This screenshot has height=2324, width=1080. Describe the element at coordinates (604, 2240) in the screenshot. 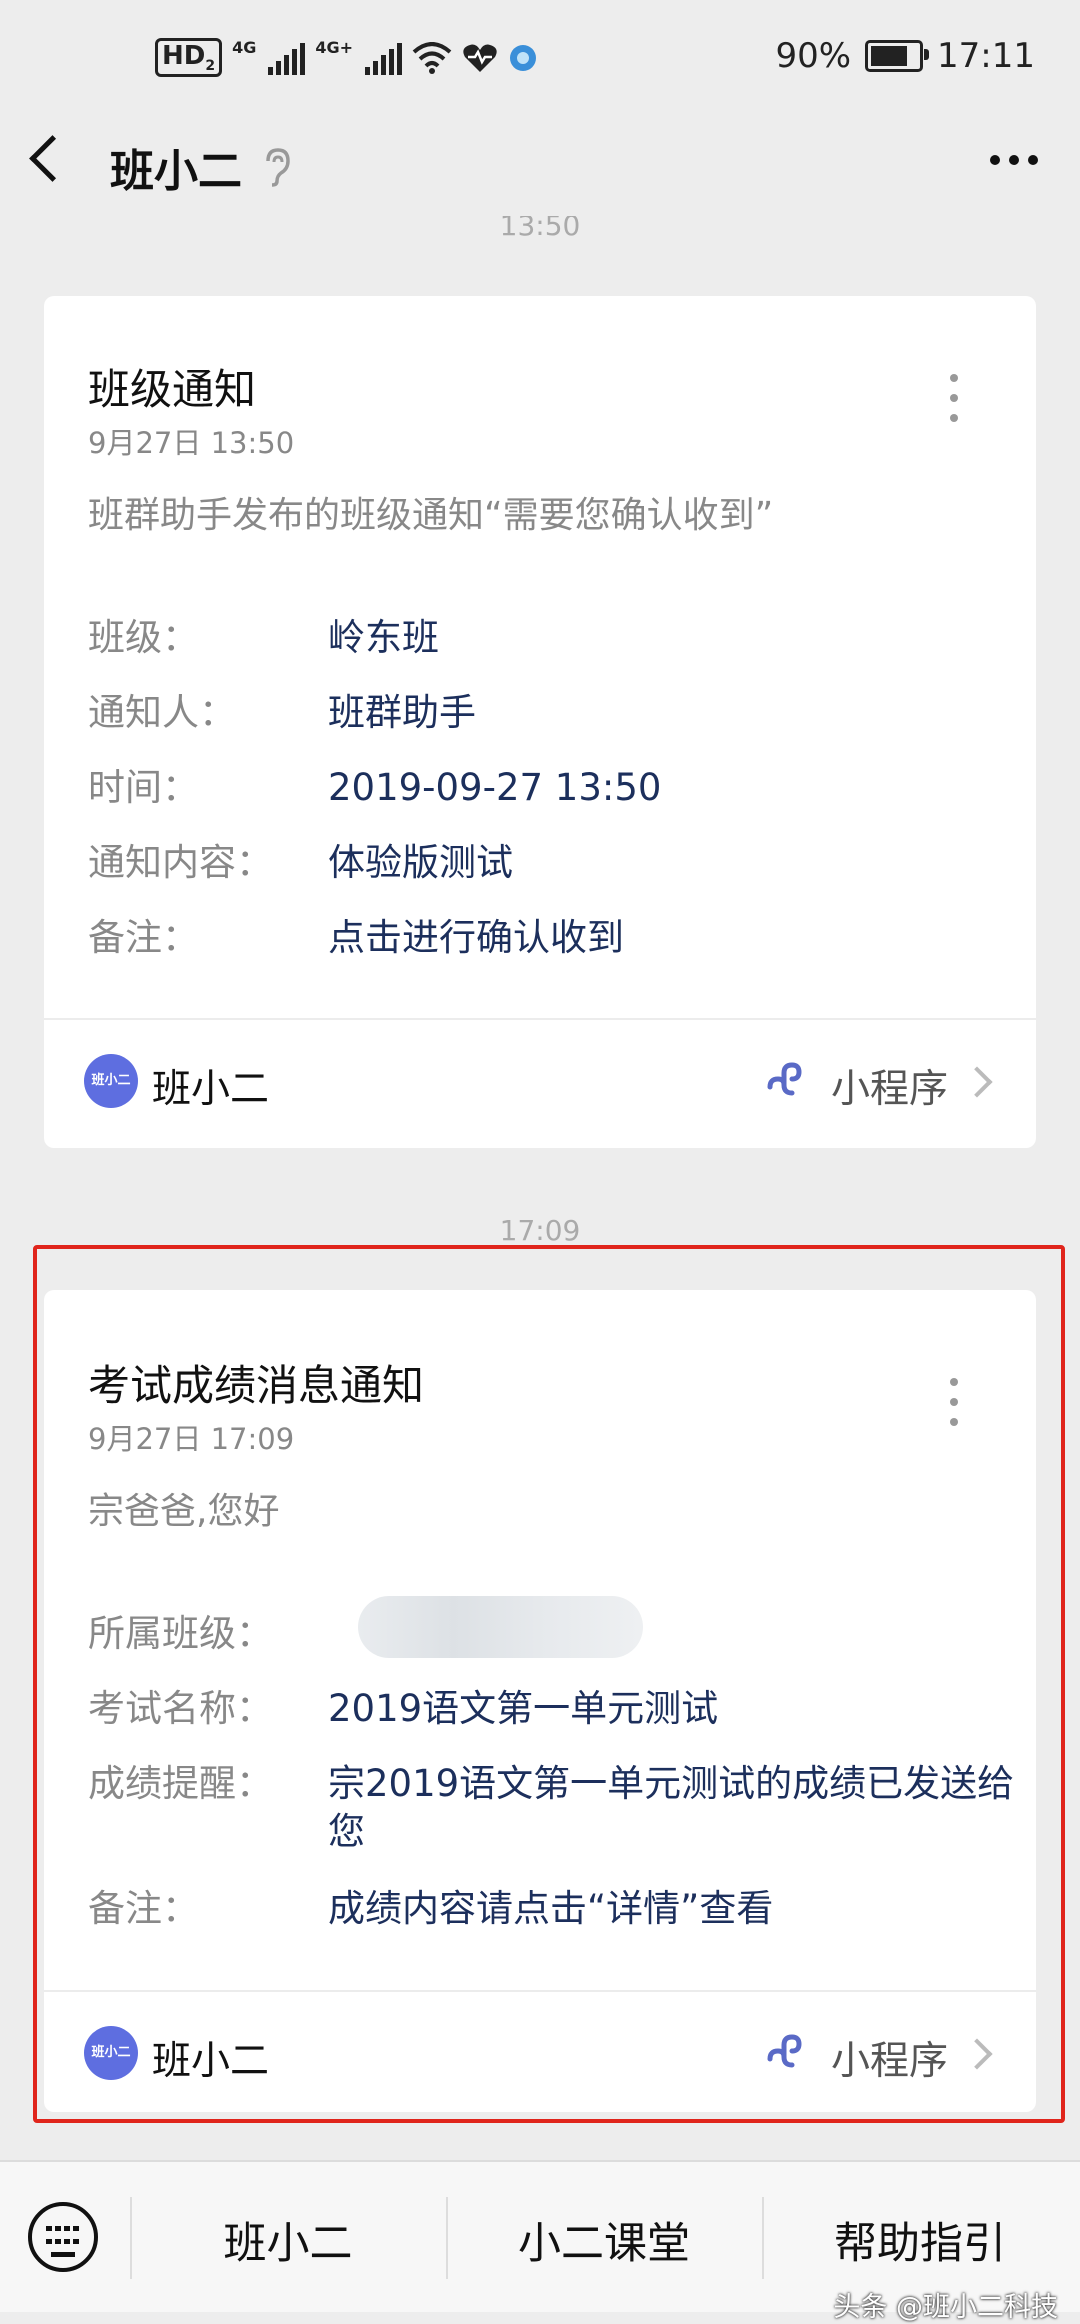

I see `menu-tab-classroom: 小二课堂` at that location.